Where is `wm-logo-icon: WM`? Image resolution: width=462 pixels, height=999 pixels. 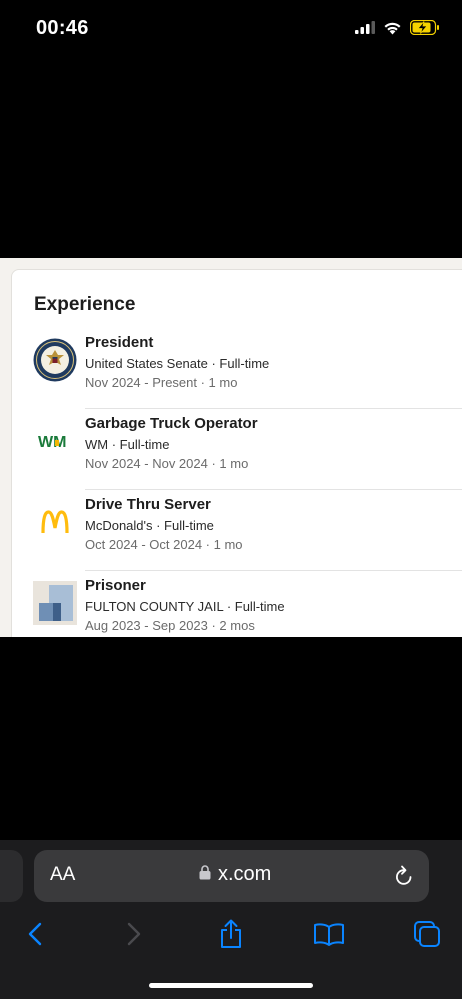 wm-logo-icon: WM is located at coordinates (55, 441).